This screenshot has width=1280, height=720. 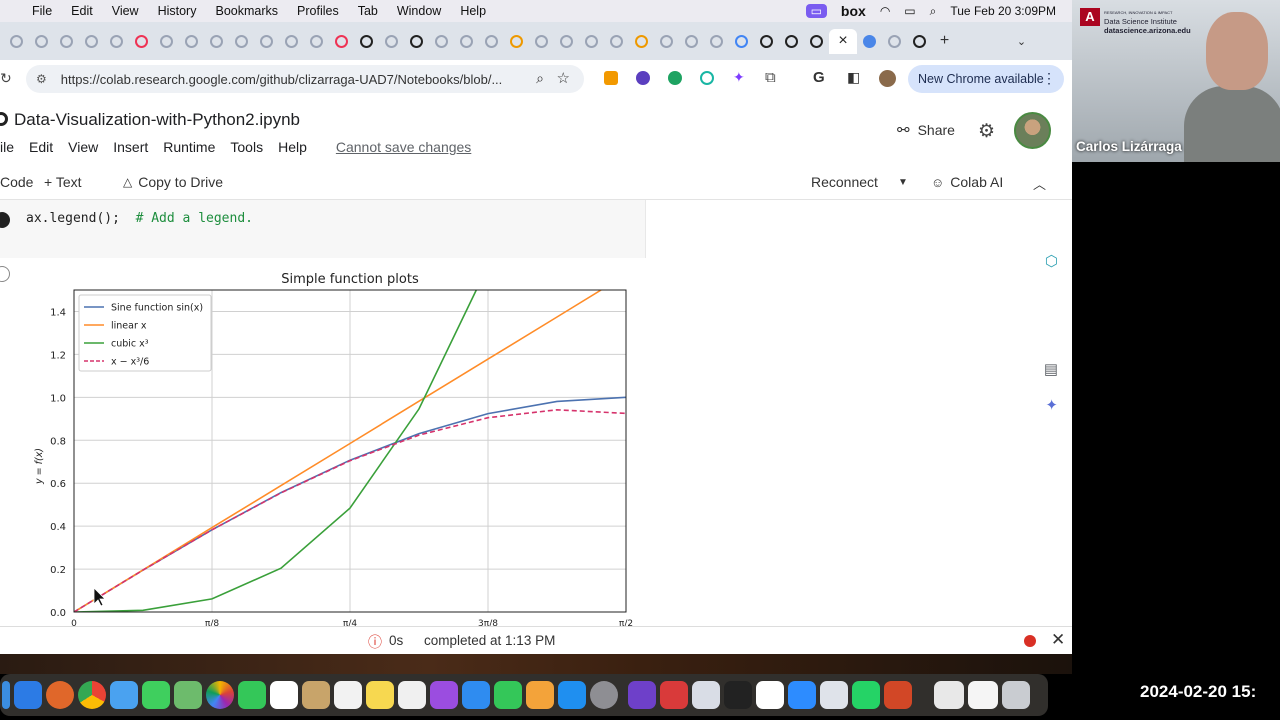 What do you see at coordinates (563, 78) in the screenshot?
I see `bookmark-star-icon: ☆` at bounding box center [563, 78].